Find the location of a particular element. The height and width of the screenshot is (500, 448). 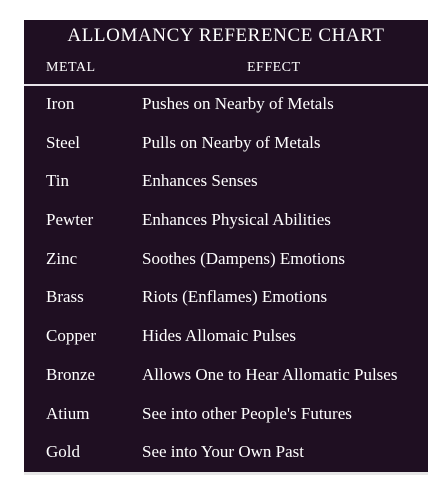

table-row: Brass Riots (Enflames) Emotions is located at coordinates (226, 304).